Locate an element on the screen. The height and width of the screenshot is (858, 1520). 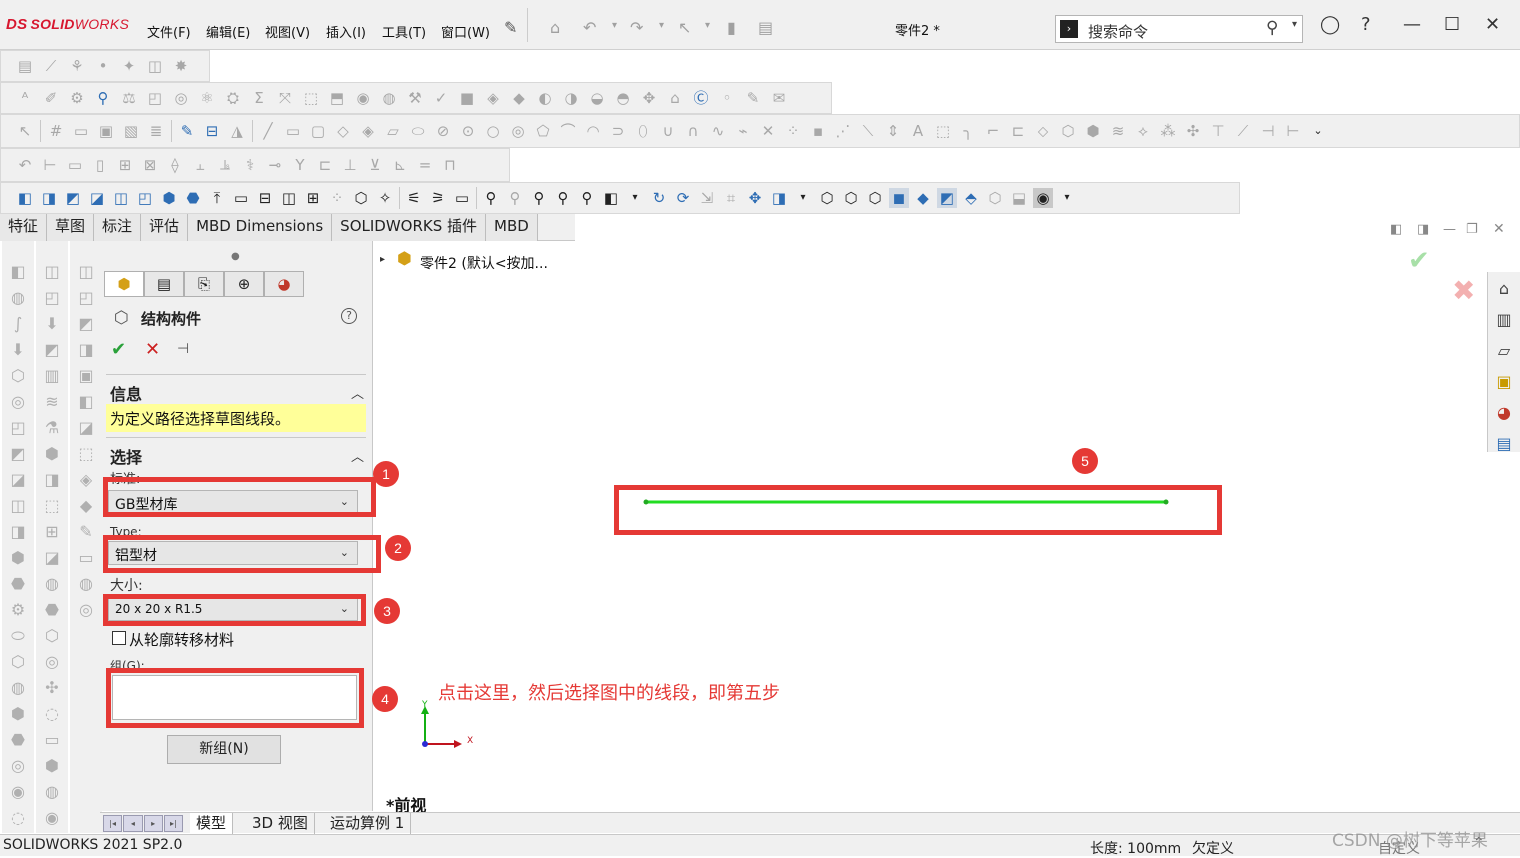
rectangle-icon: ▭ is located at coordinates (293, 131).